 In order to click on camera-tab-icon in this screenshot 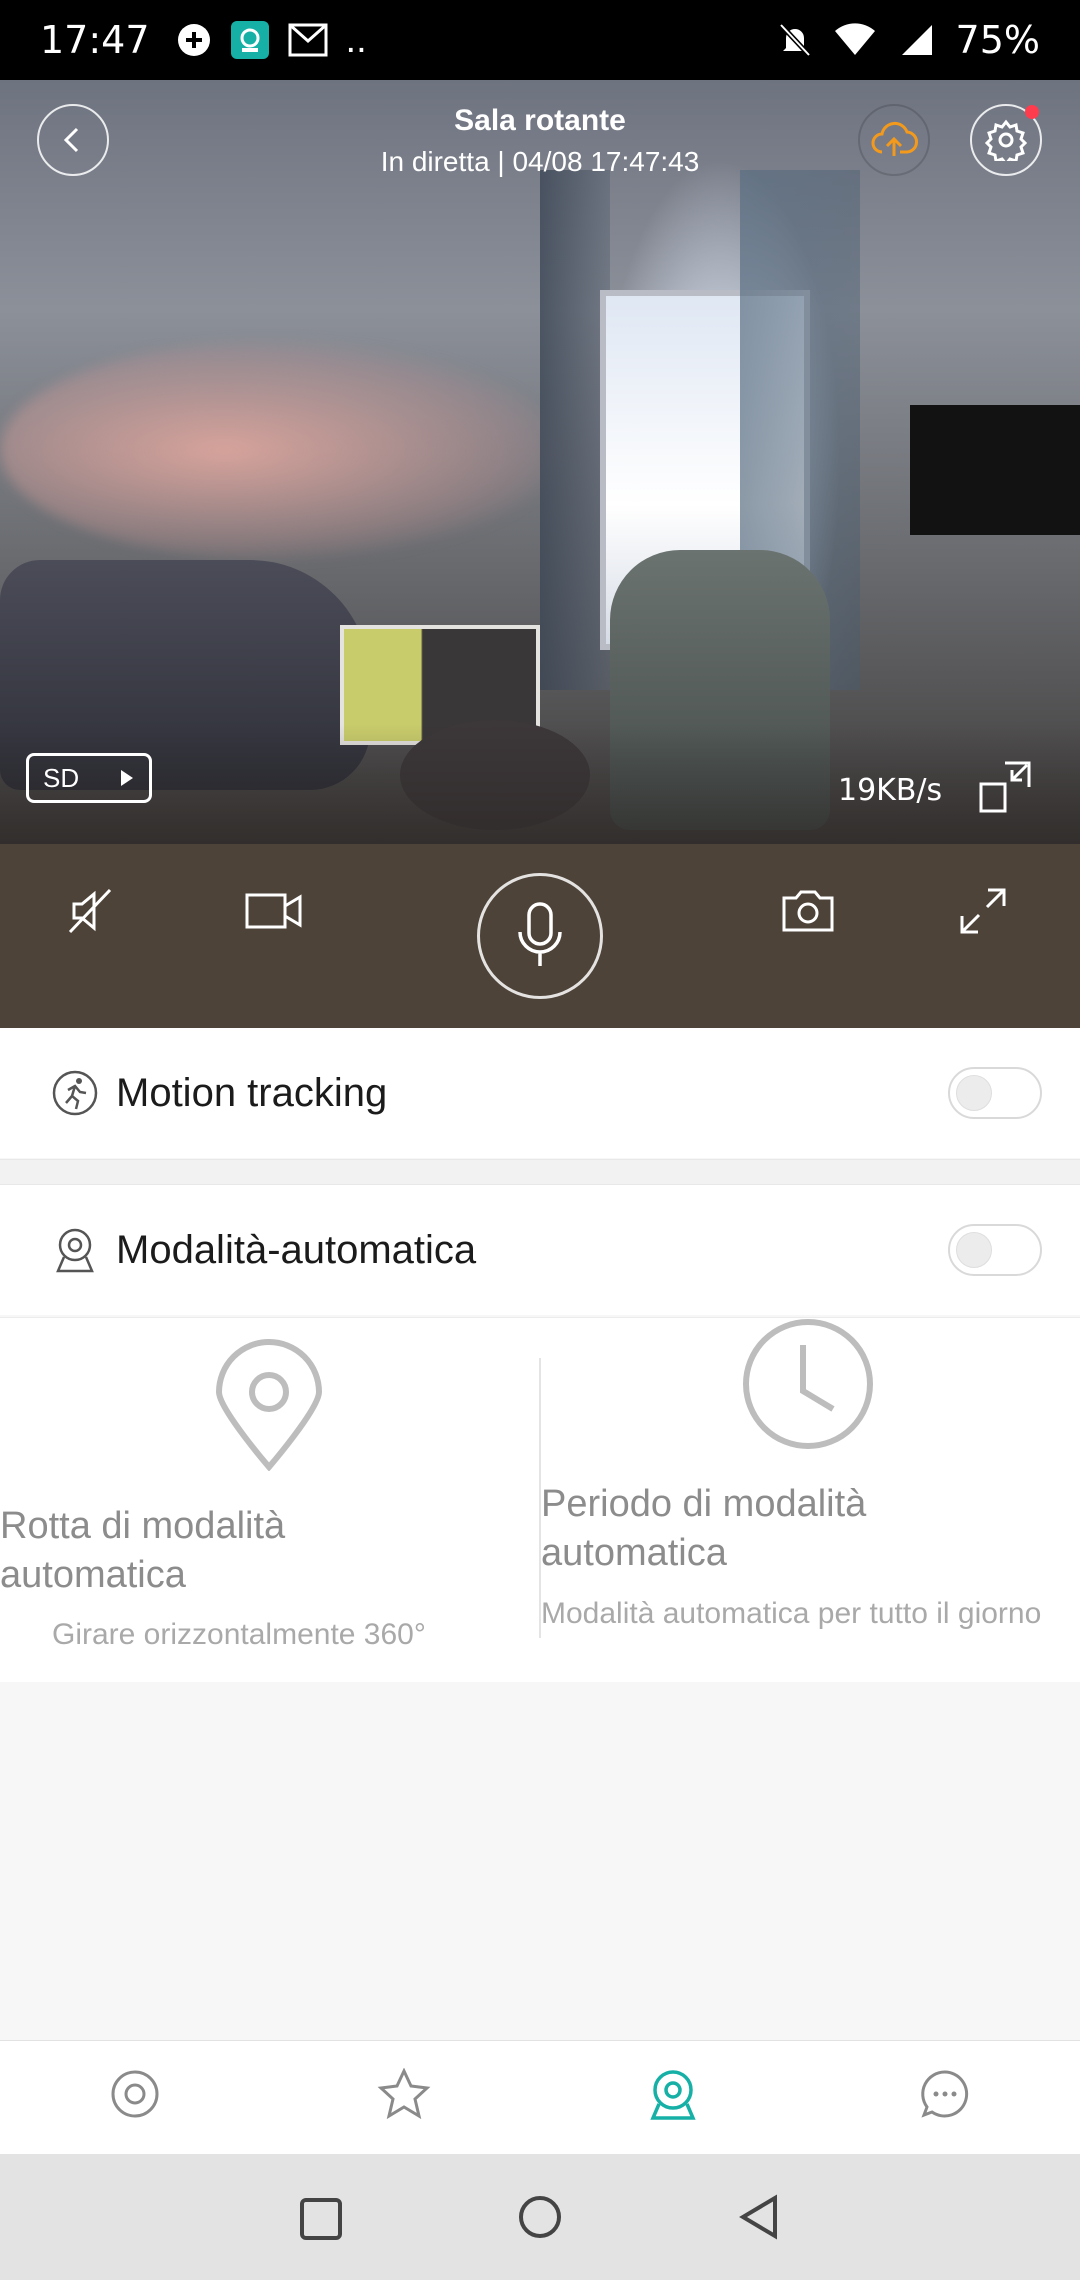, I will do `click(673, 2095)`.